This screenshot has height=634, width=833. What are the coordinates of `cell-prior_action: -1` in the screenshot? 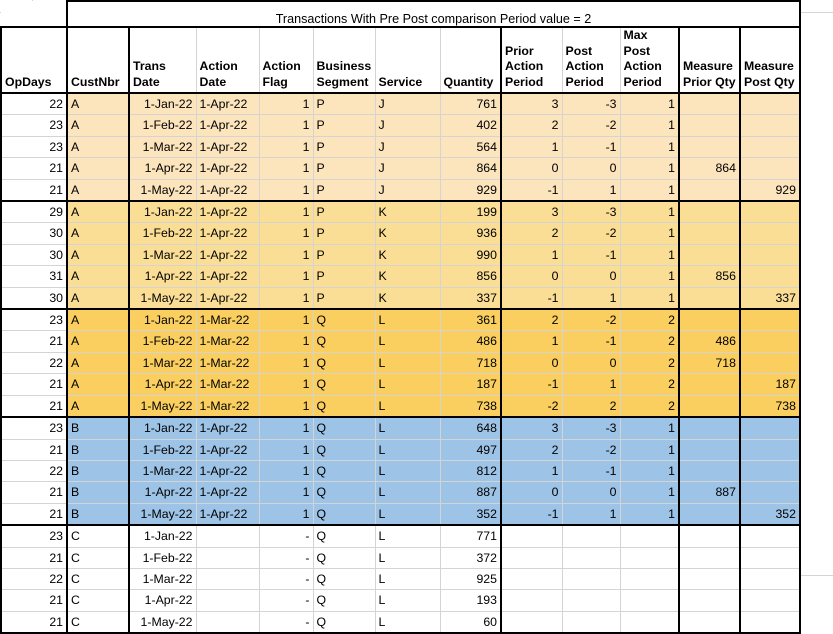 It's located at (532, 515).